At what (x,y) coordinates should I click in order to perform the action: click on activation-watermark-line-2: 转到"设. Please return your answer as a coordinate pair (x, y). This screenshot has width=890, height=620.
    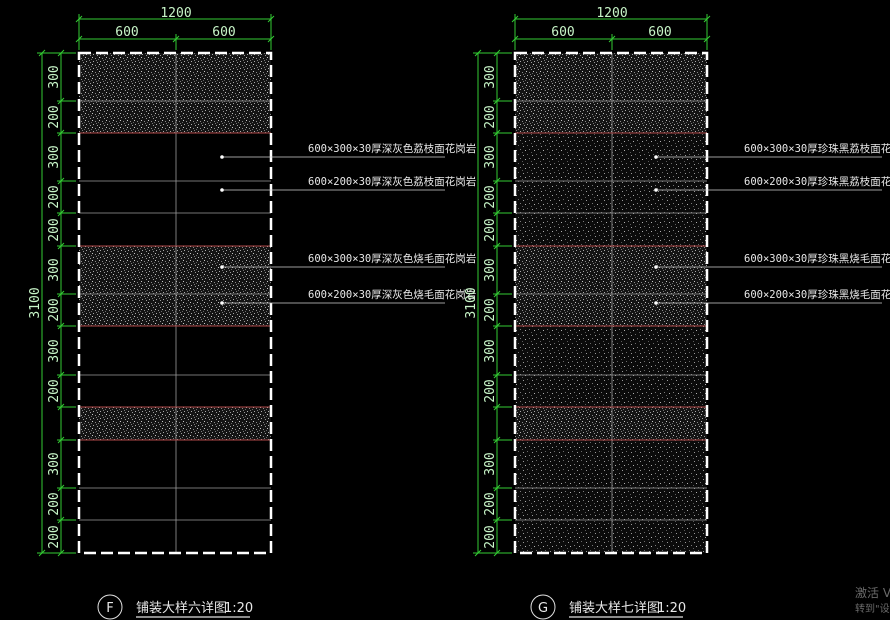
    Looking at the image, I should click on (872, 608).